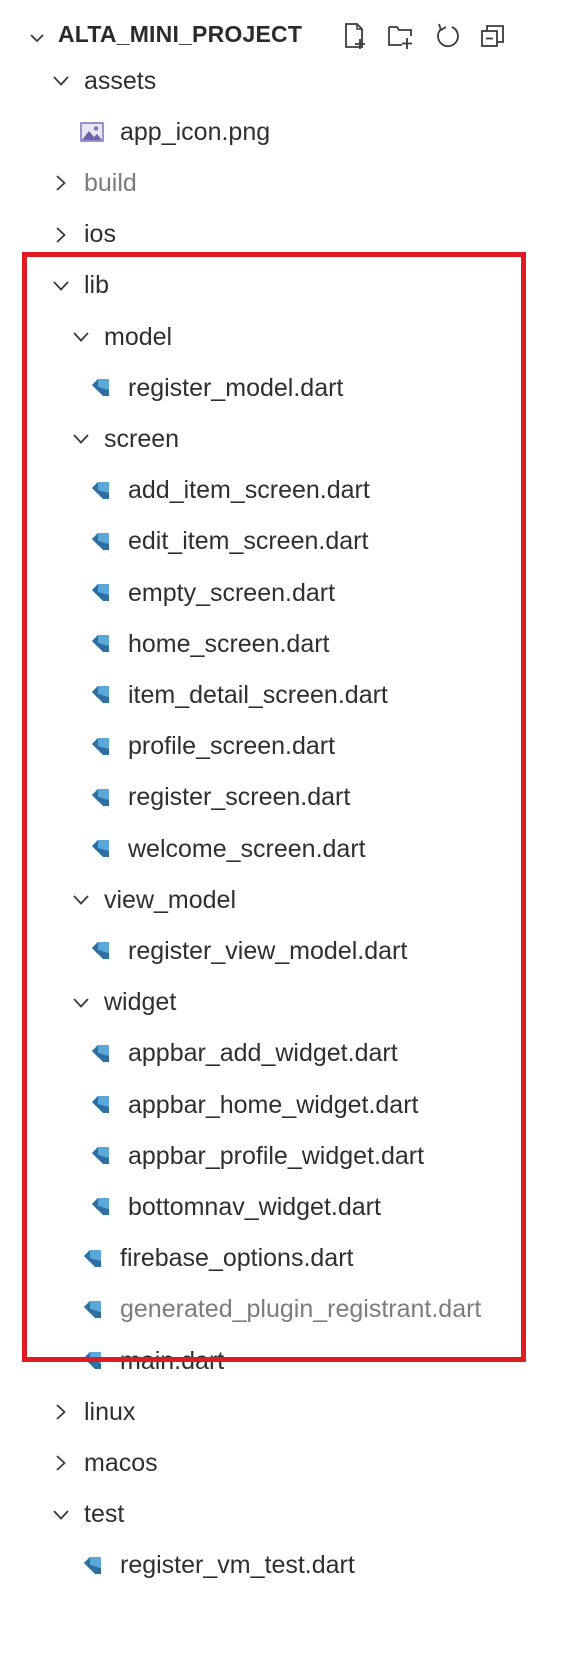 The height and width of the screenshot is (1673, 578). I want to click on tree-file-firebase-options-dart: firebase_options.dart, so click(289, 1259).